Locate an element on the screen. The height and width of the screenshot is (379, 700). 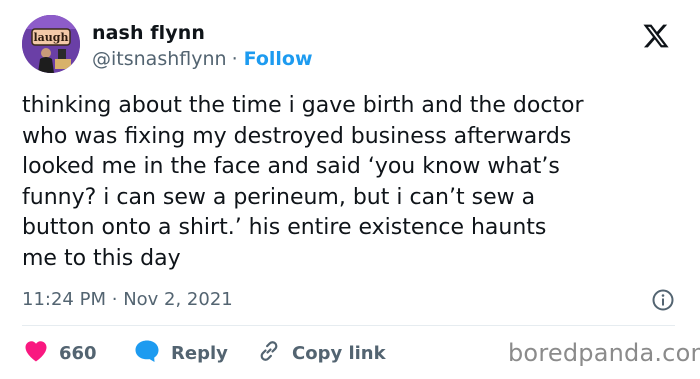
copy-link-button: Copy link is located at coordinates (321, 353).